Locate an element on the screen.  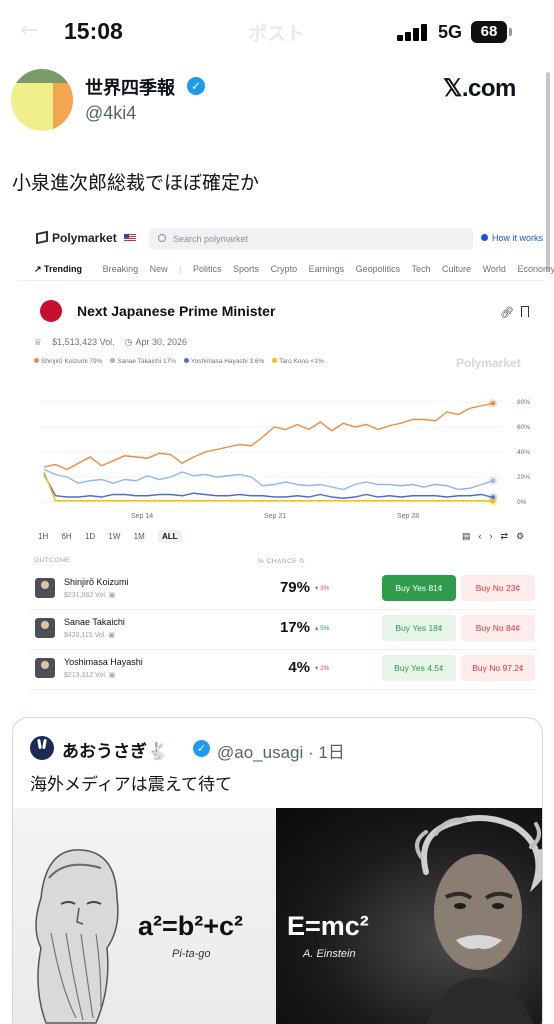
x-tick-label: Sep 14 is located at coordinates (142, 516).